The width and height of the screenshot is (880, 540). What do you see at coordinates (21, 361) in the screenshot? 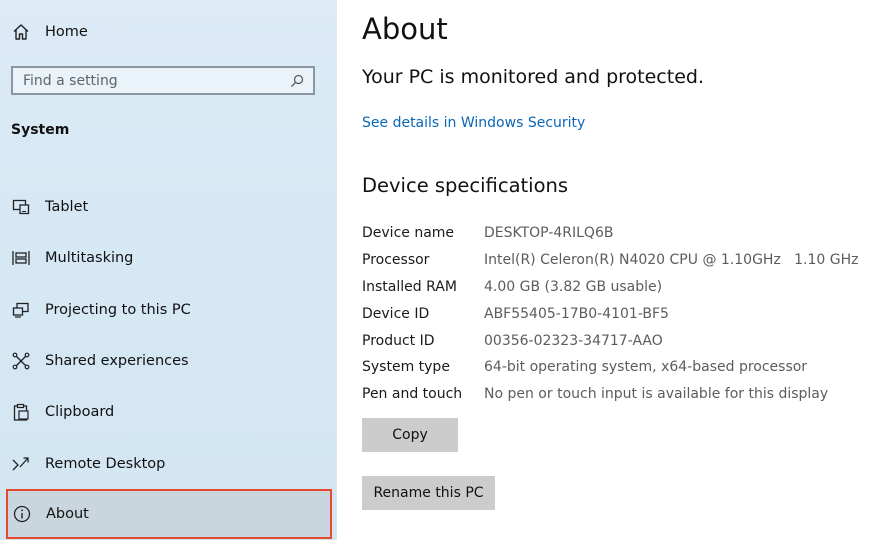
I see `shared-experiences-icon` at bounding box center [21, 361].